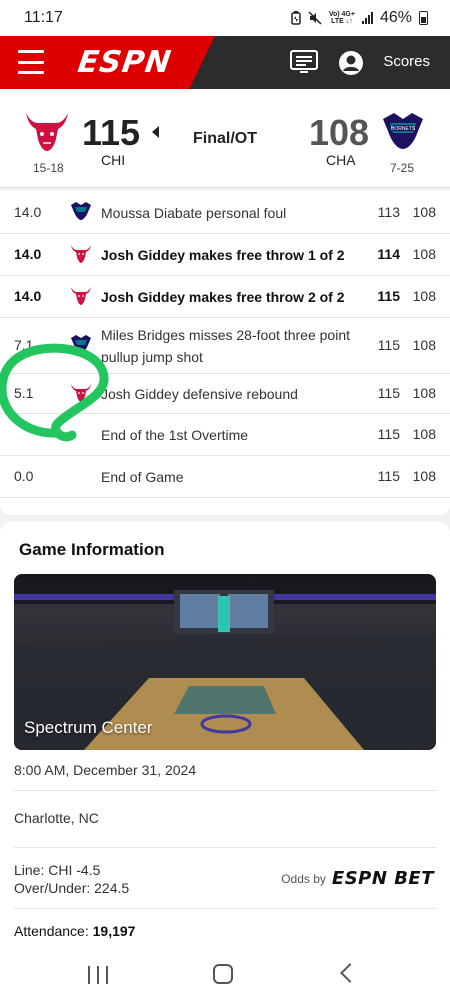 The width and height of the screenshot is (450, 1000). I want to click on bulls-logo, so click(47, 130).